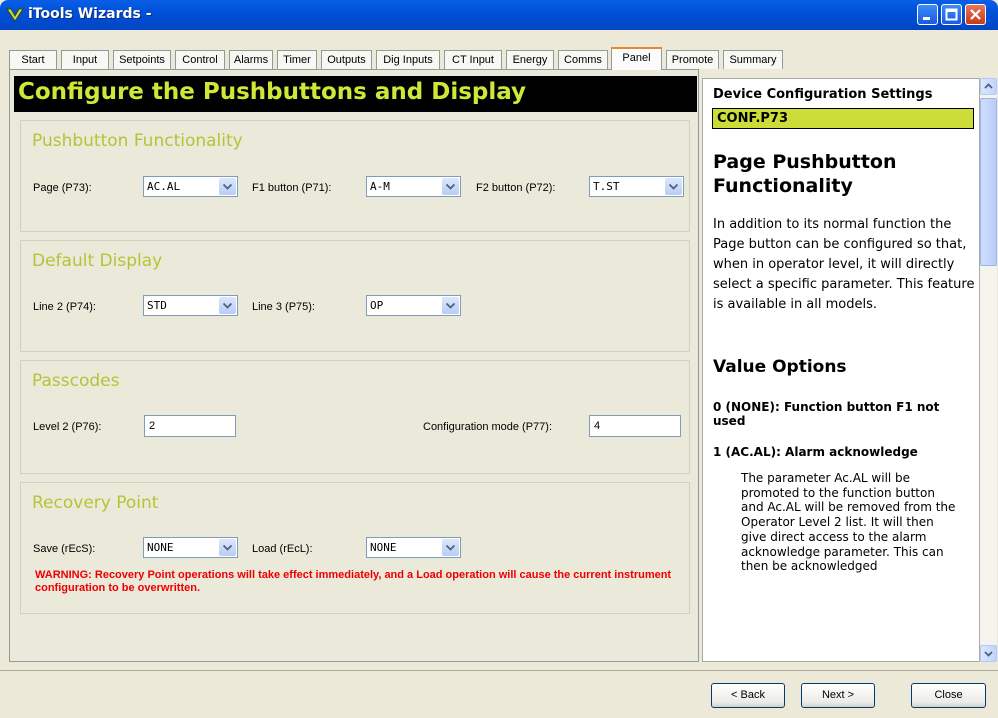  I want to click on help-scrollbar, so click(988, 370).